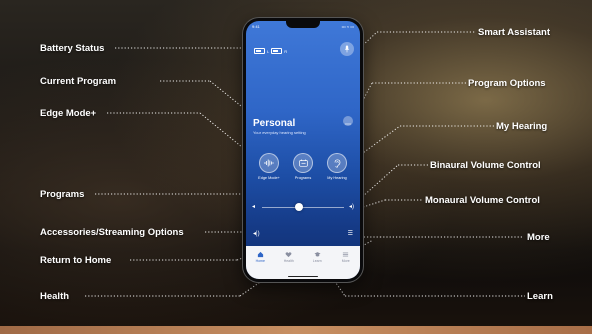  I want to click on programs-circle, so click(303, 163).